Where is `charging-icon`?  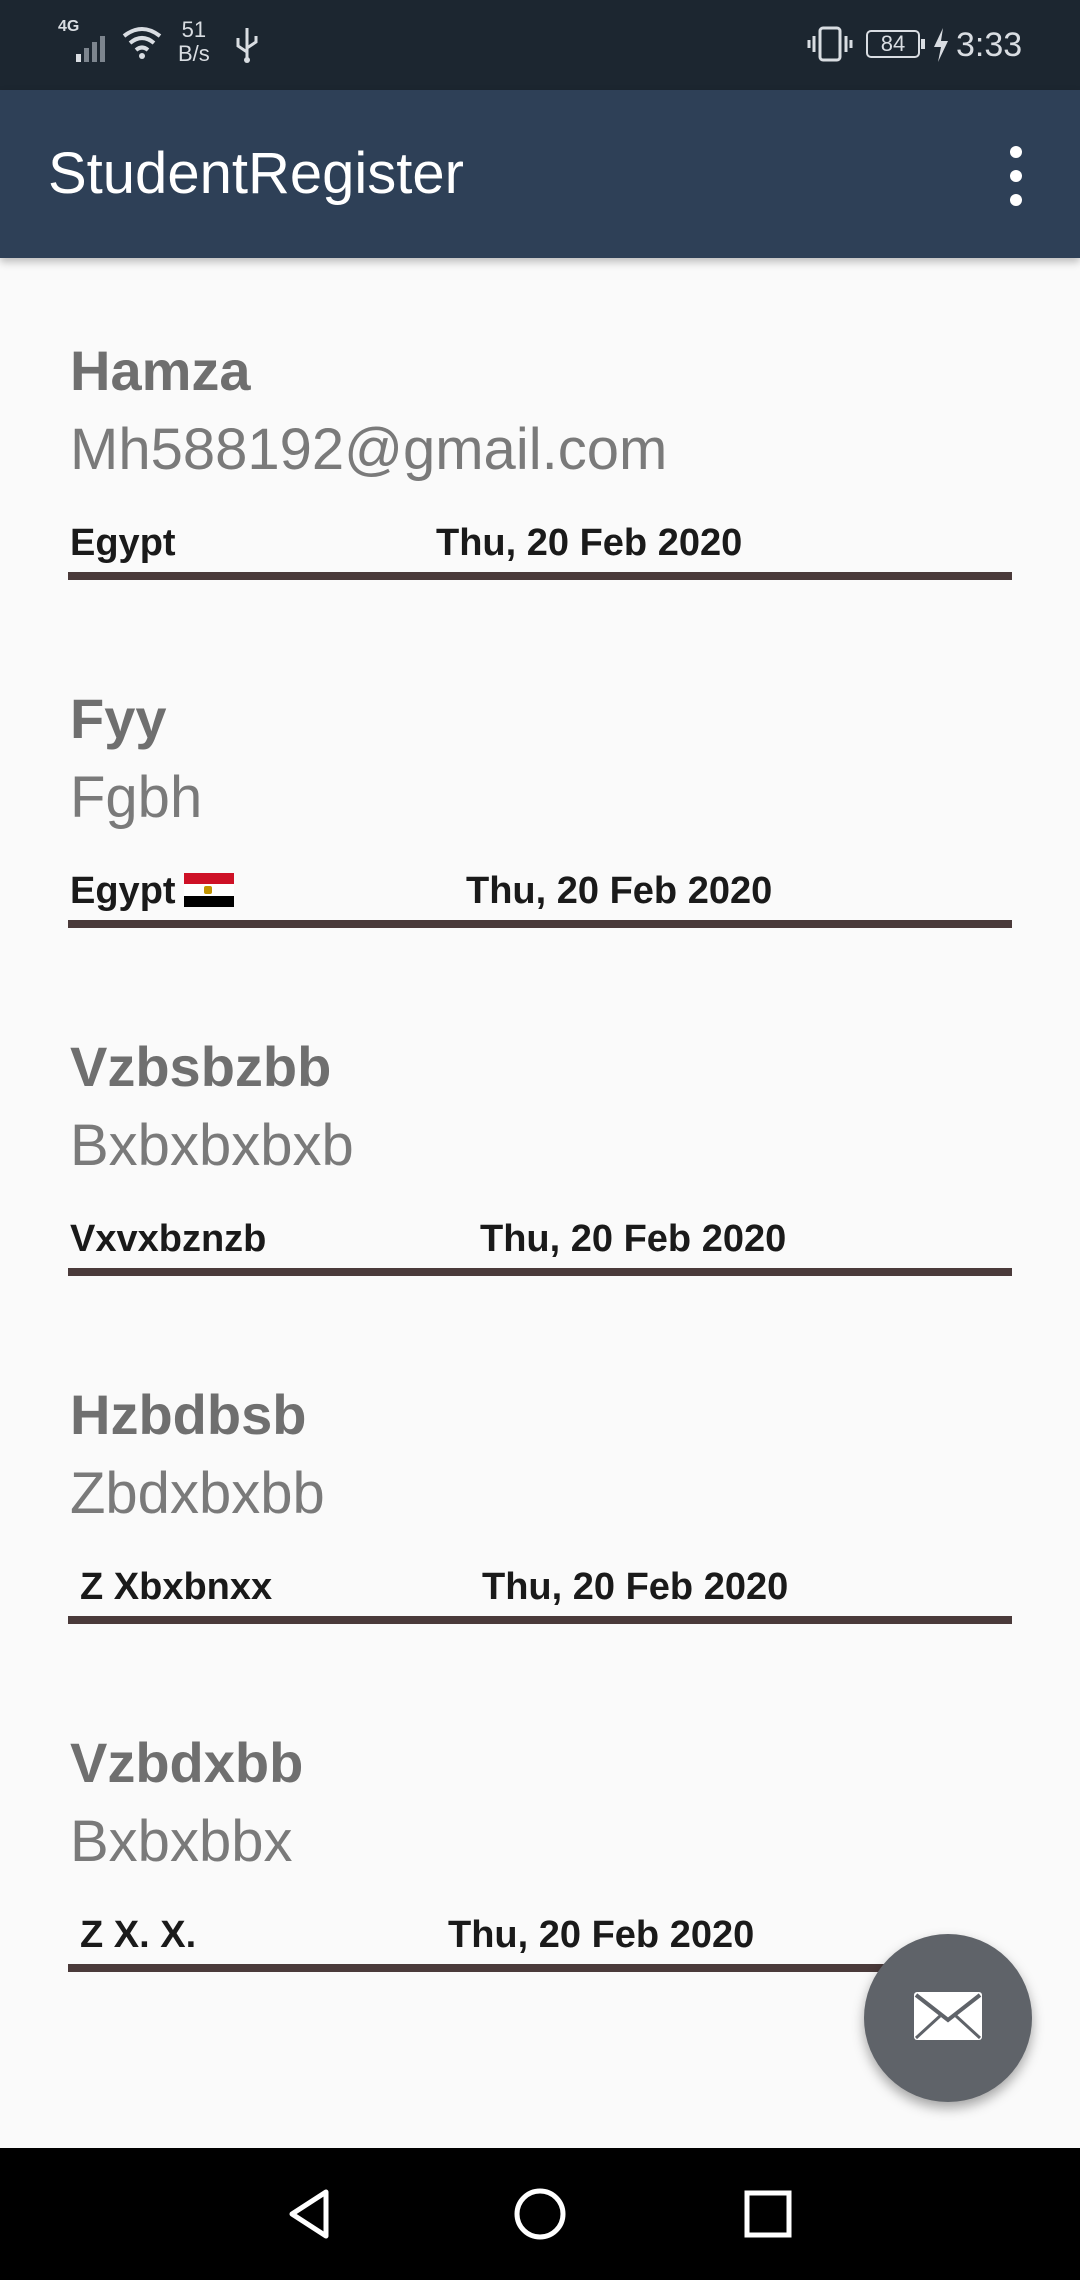 charging-icon is located at coordinates (941, 45).